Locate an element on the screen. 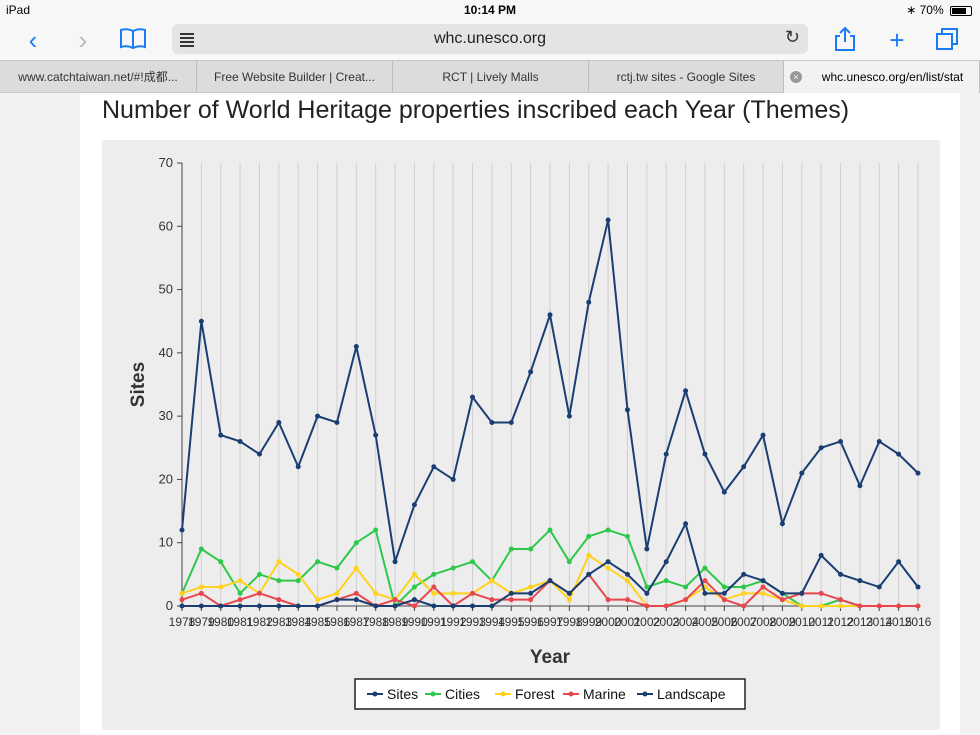 The width and height of the screenshot is (980, 735). legend-label: Marine is located at coordinates (604, 694).